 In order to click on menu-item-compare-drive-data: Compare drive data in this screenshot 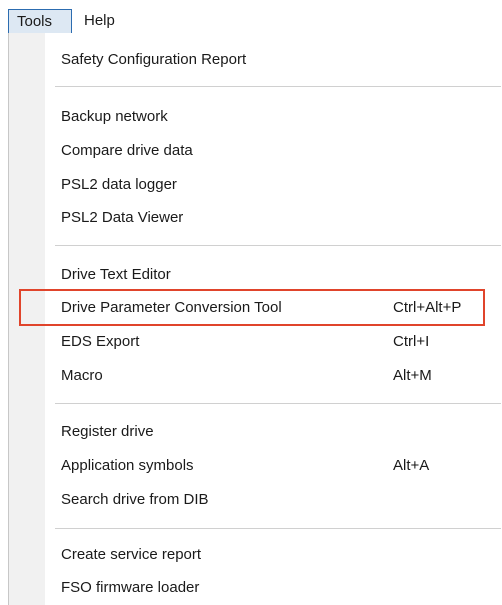, I will do `click(255, 151)`.